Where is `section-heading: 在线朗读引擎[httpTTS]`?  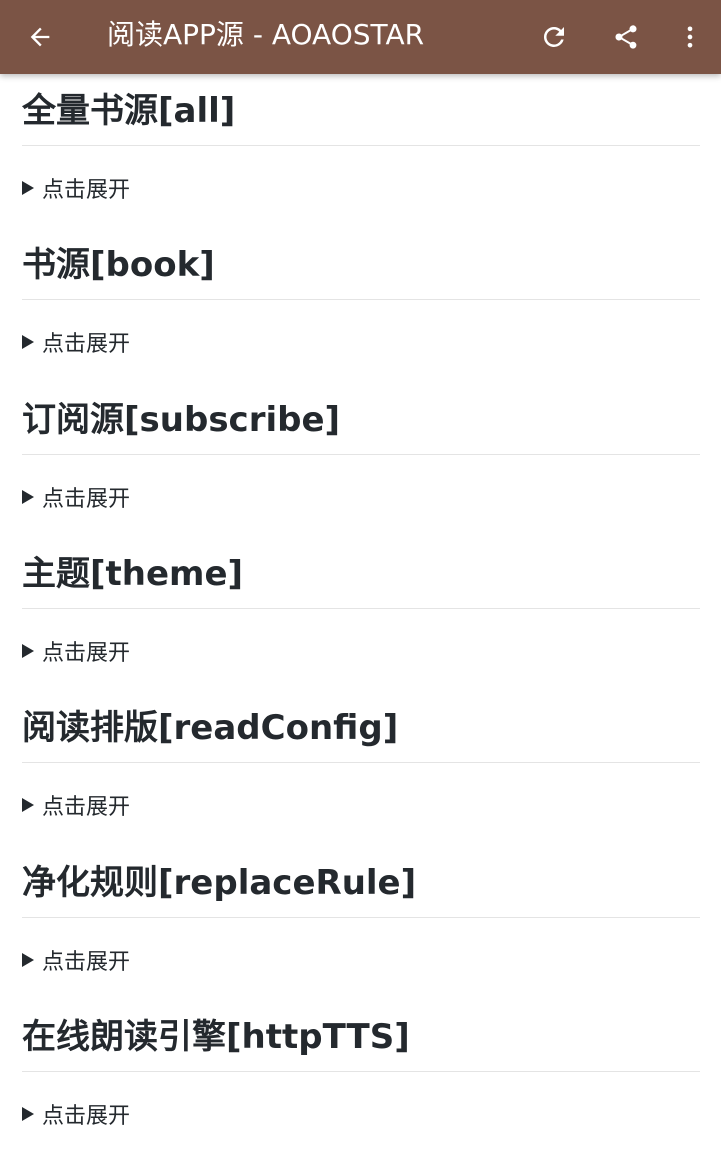 section-heading: 在线朗读引擎[httpTTS] is located at coordinates (361, 1045).